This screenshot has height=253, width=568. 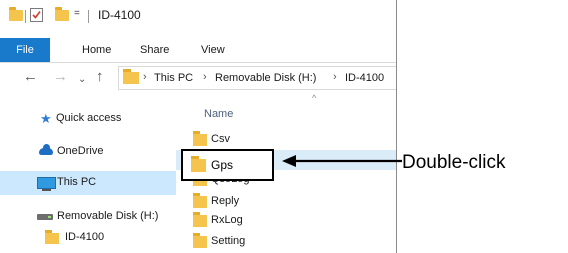 What do you see at coordinates (286, 202) in the screenshot?
I see `file-row-reply: Reply` at bounding box center [286, 202].